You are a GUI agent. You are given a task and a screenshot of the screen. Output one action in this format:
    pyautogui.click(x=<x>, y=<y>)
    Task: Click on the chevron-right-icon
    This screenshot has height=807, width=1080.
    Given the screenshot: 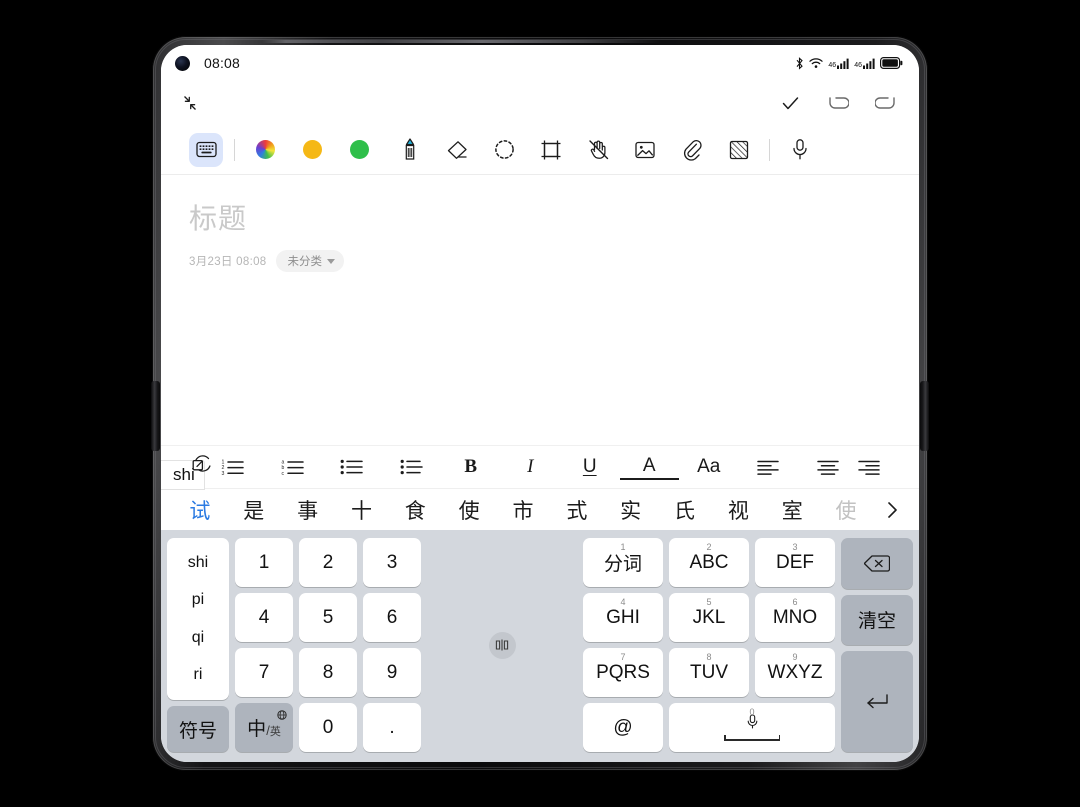 What is the action you would take?
    pyautogui.click(x=892, y=510)
    